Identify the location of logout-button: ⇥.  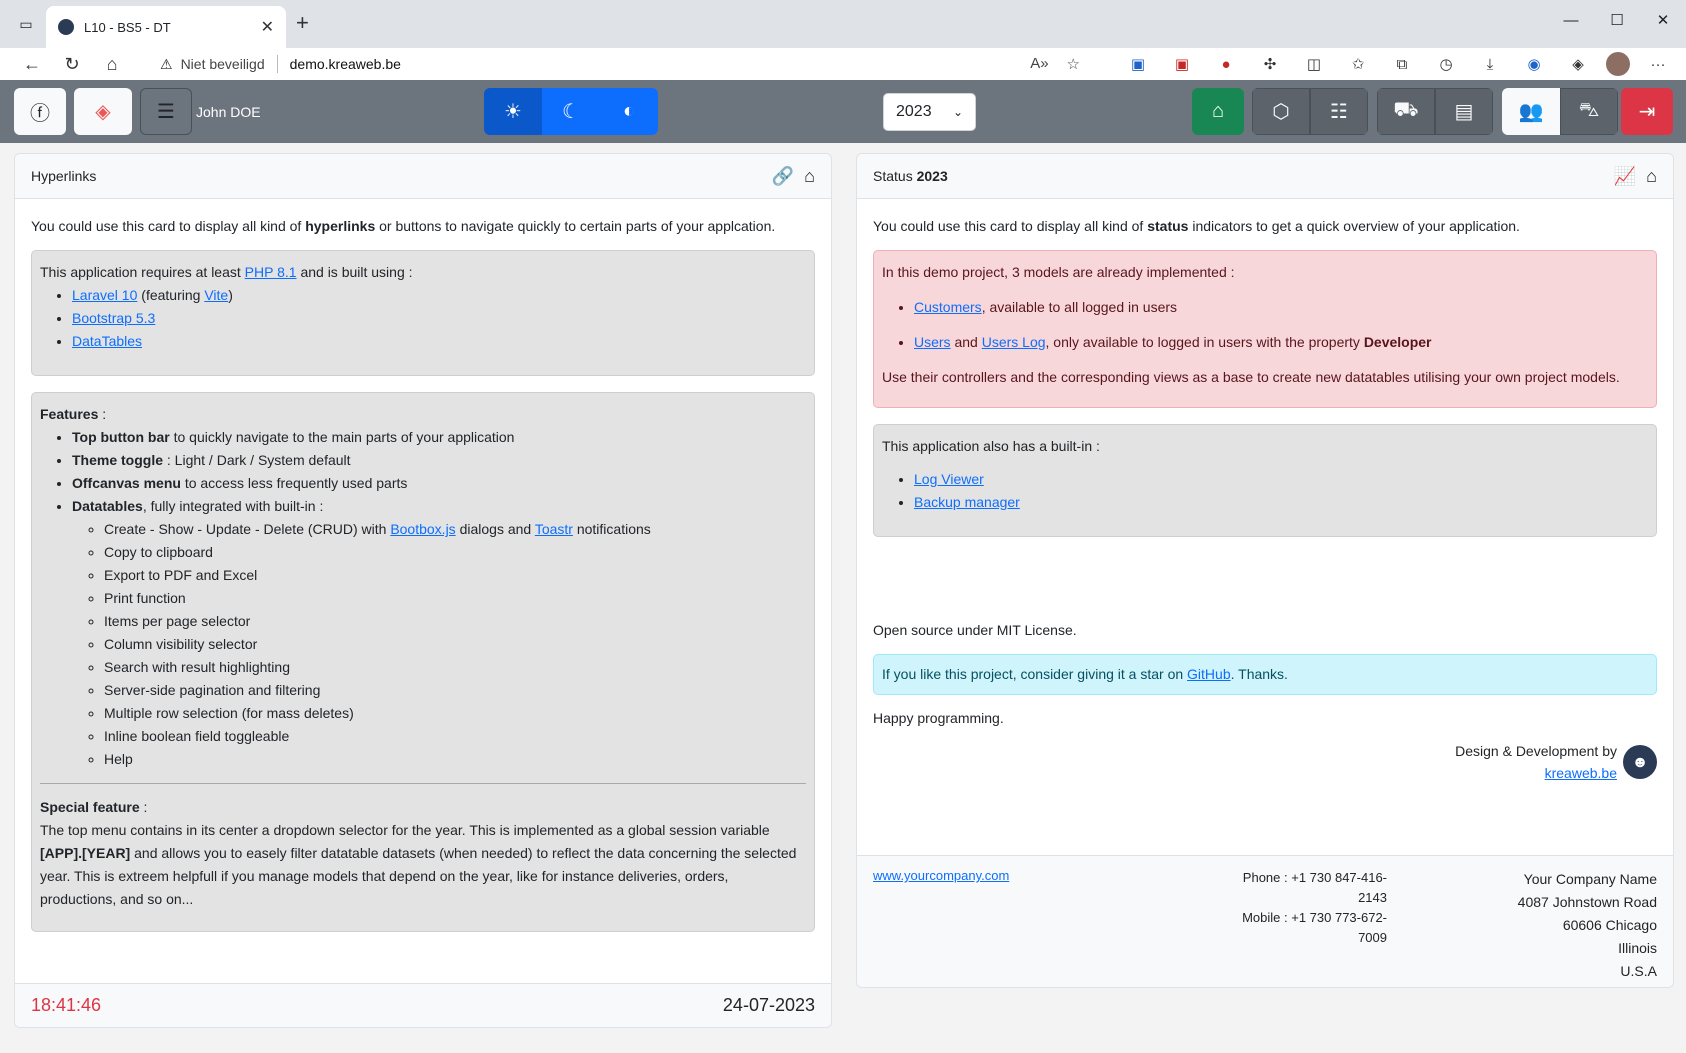
(1647, 111).